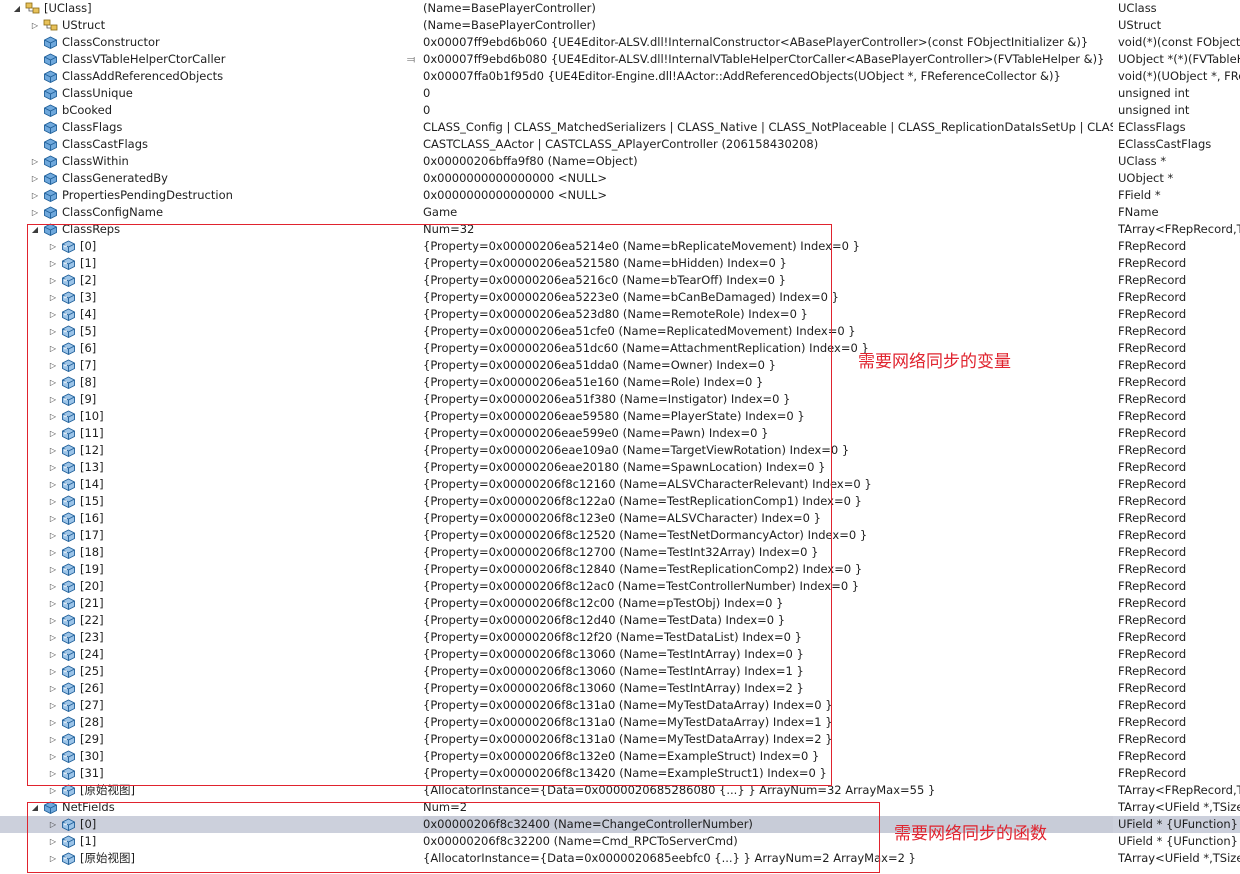 The height and width of the screenshot is (874, 1240). I want to click on name-cell: ▷ [3], so click(209, 297).